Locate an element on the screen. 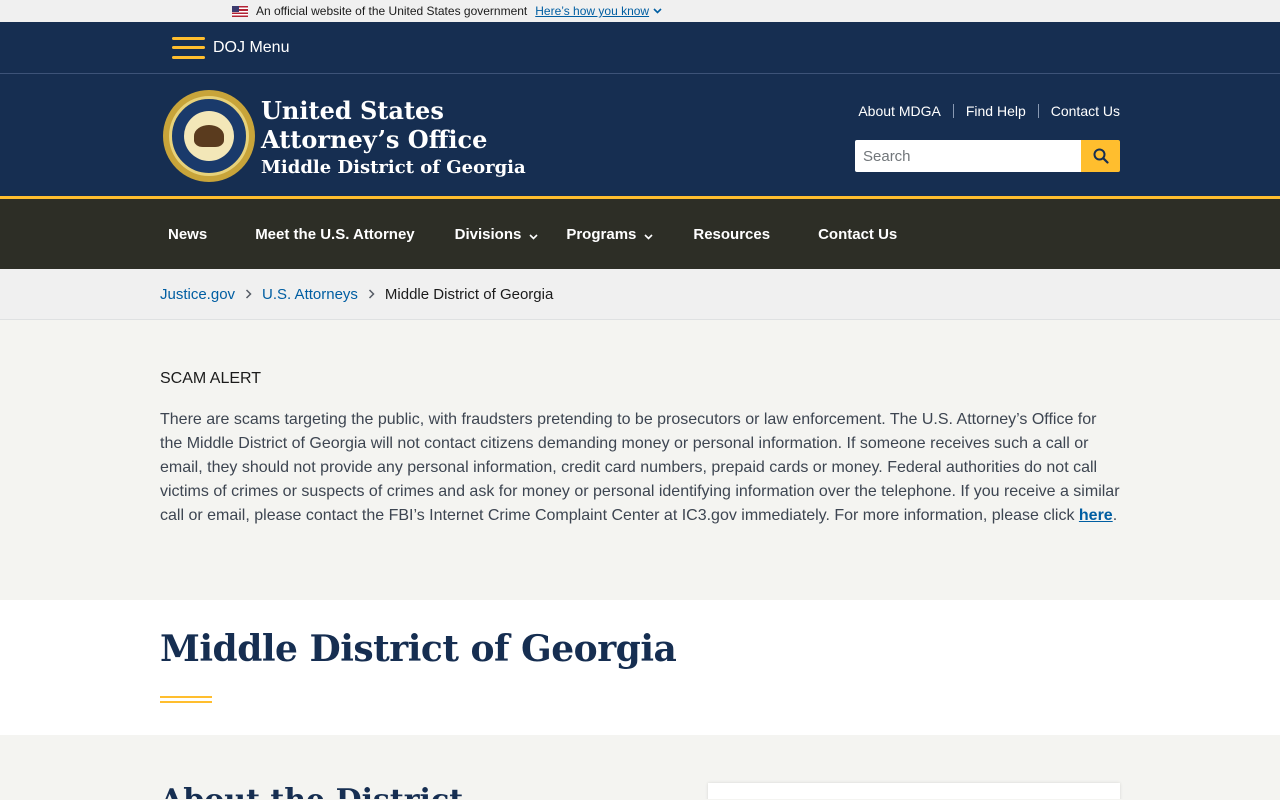 This screenshot has width=1280, height=800. nav-item-divisions: Divisions is located at coordinates (497, 234).